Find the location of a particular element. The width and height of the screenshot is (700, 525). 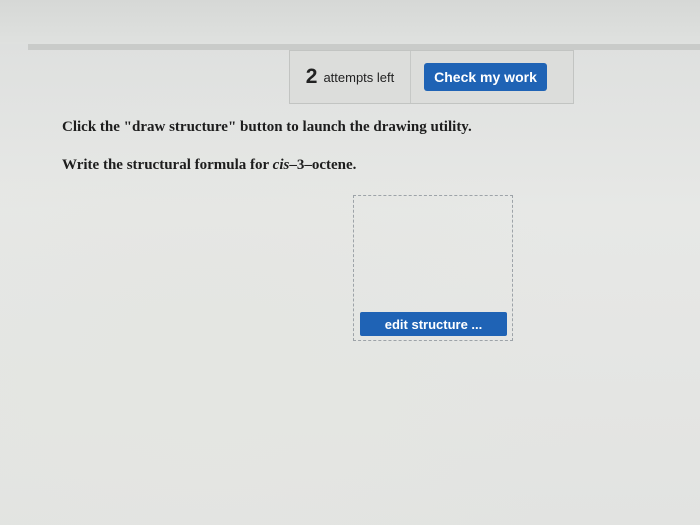

attempts-indicator: 2 attempts left is located at coordinates (350, 77).